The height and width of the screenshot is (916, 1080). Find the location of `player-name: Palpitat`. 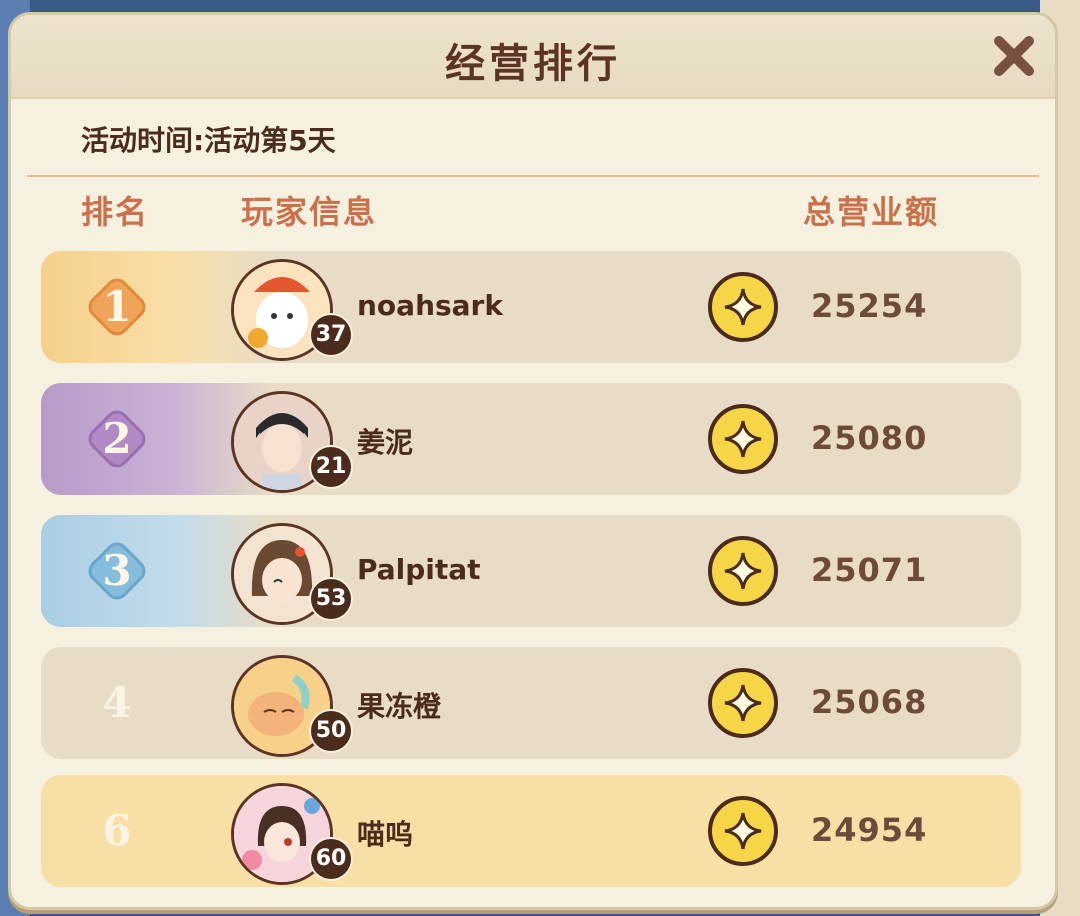

player-name: Palpitat is located at coordinates (419, 569).